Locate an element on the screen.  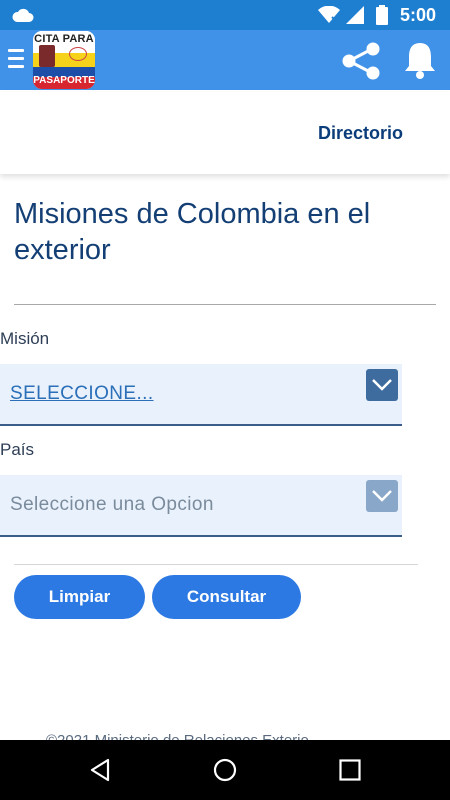
status-bar: 5:00 is located at coordinates (225, 15).